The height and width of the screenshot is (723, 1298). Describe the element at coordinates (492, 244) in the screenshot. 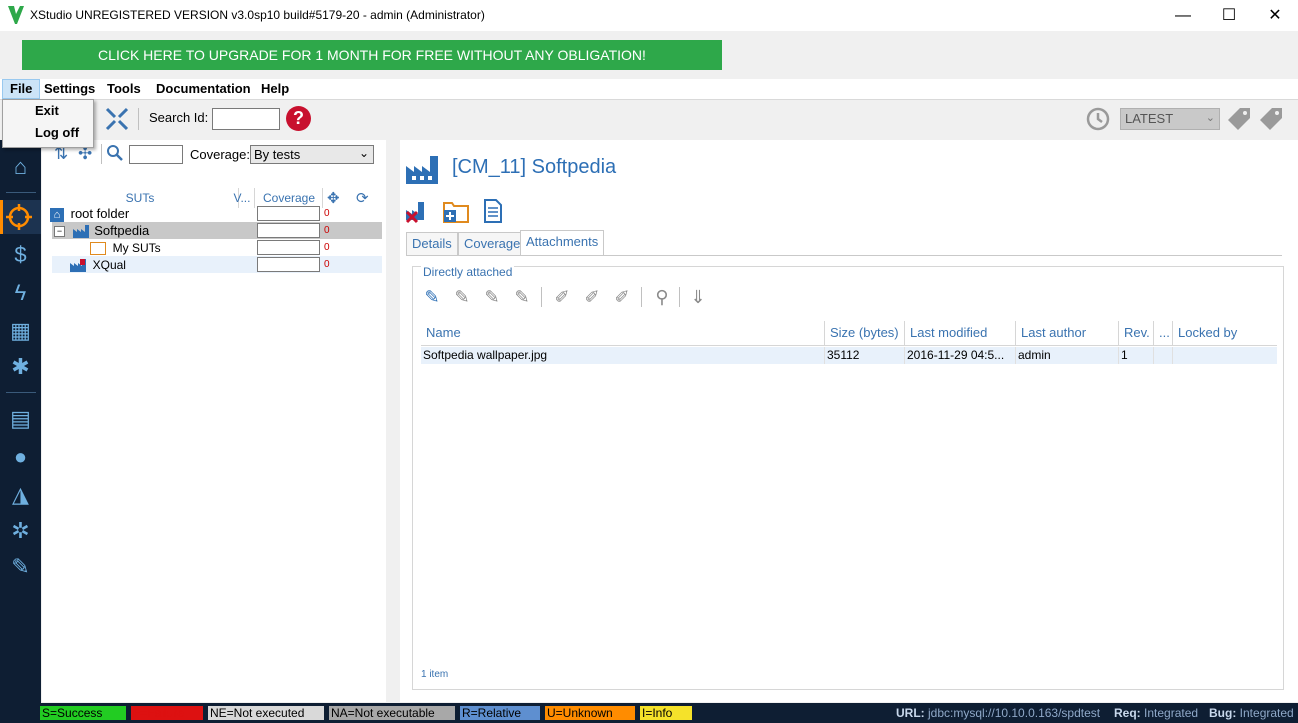

I see `tab-coverage: Coverage` at that location.